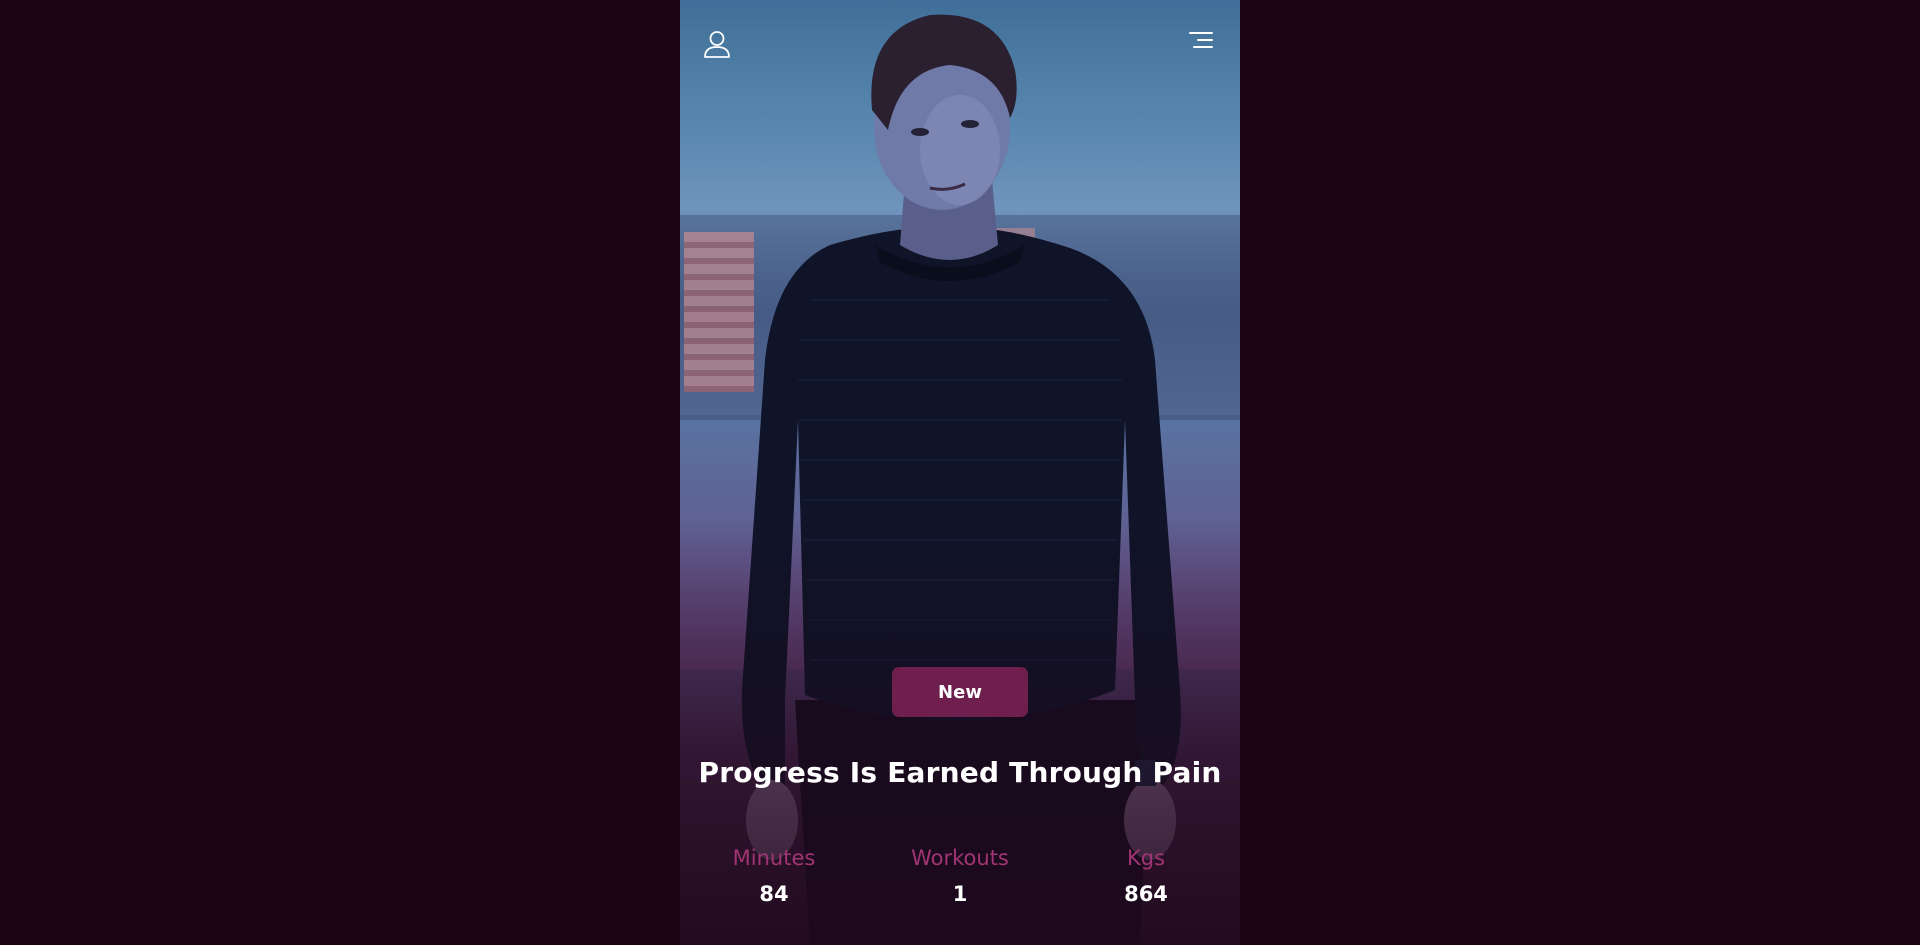 The height and width of the screenshot is (945, 1920). Describe the element at coordinates (960, 876) in the screenshot. I see `stat-workouts: Workouts 1` at that location.